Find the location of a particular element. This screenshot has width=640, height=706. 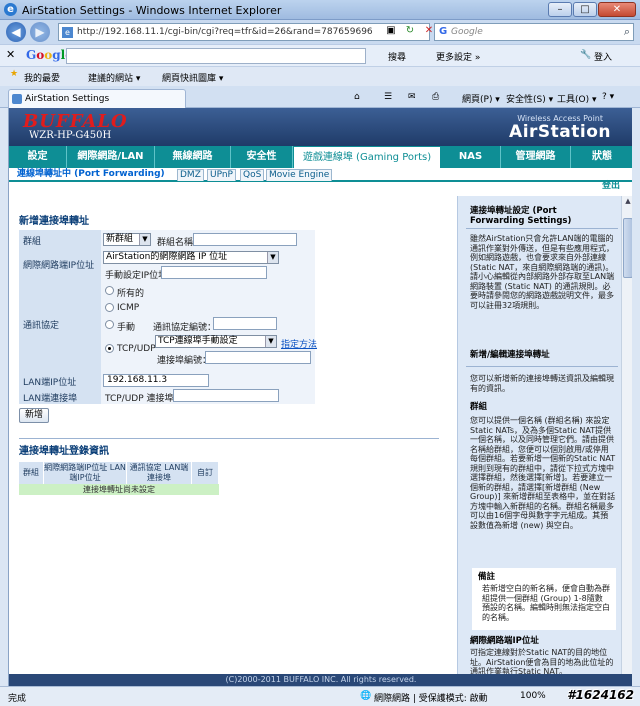

add-forwarding-title: 新增連接埠轉址 is located at coordinates (54, 221).